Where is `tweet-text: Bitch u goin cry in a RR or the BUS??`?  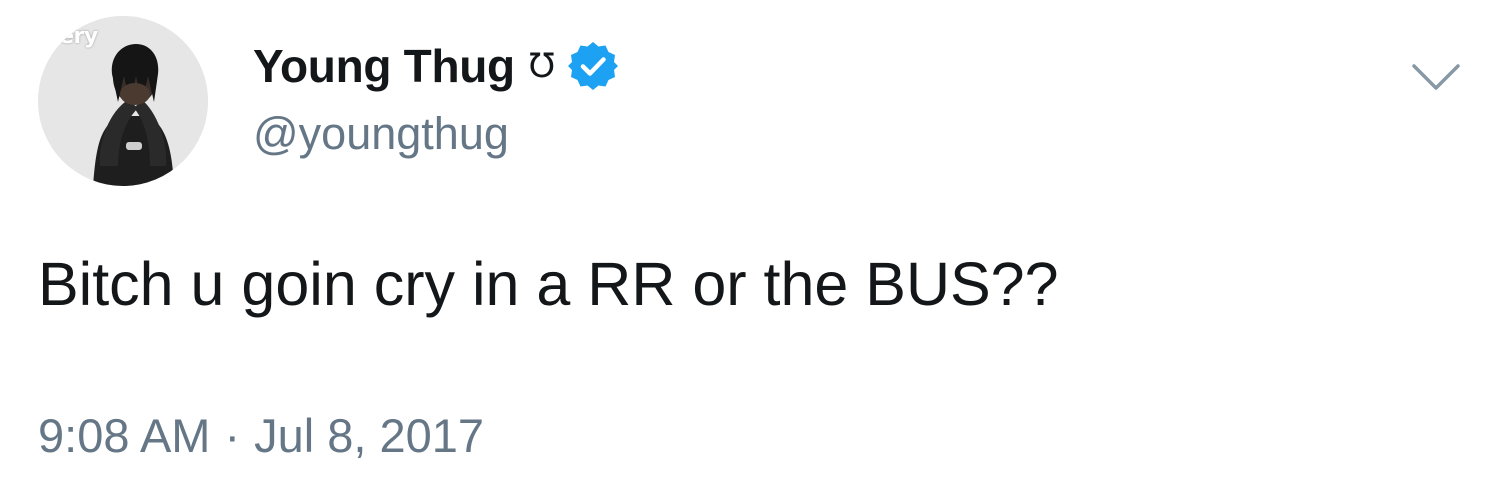 tweet-text: Bitch u goin cry in a RR or the BUS?? is located at coordinates (548, 284).